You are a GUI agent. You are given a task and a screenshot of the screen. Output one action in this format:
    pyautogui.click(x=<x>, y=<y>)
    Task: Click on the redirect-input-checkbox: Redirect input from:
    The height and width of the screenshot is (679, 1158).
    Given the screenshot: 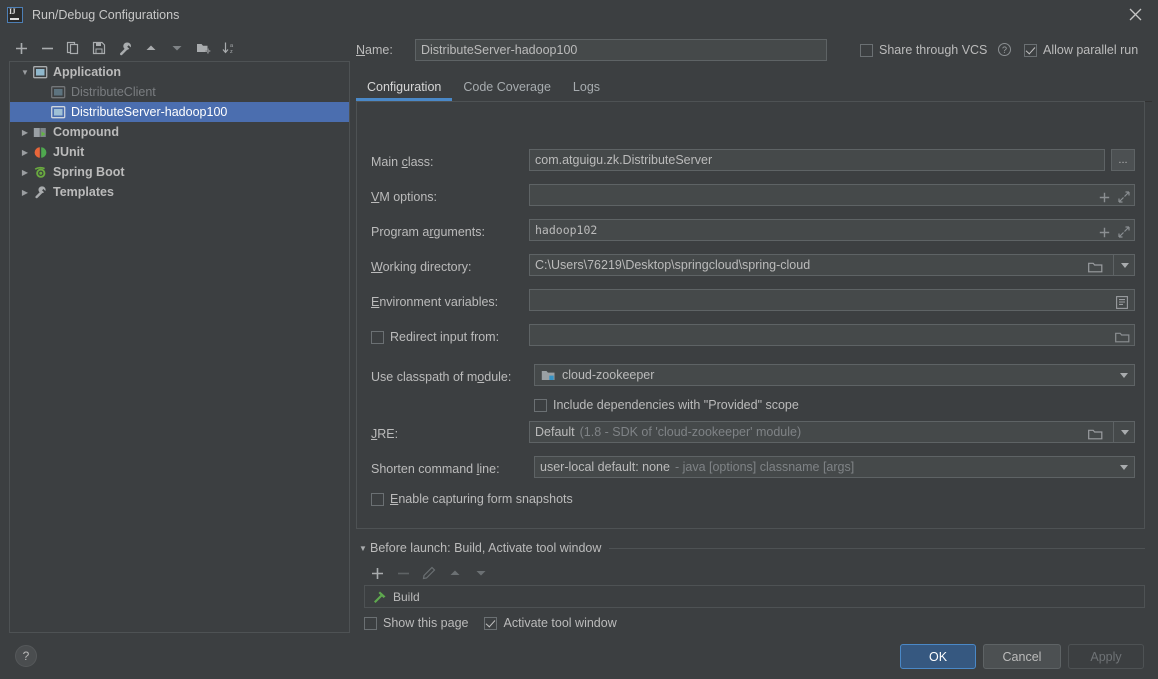 What is the action you would take?
    pyautogui.click(x=435, y=337)
    